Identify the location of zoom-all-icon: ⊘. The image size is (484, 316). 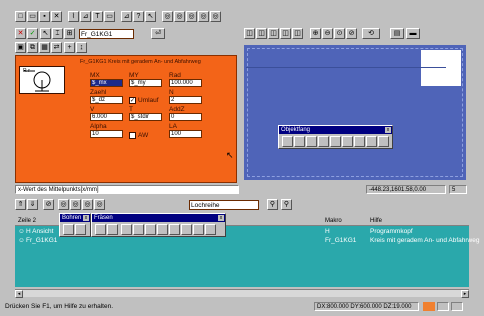
(351, 33).